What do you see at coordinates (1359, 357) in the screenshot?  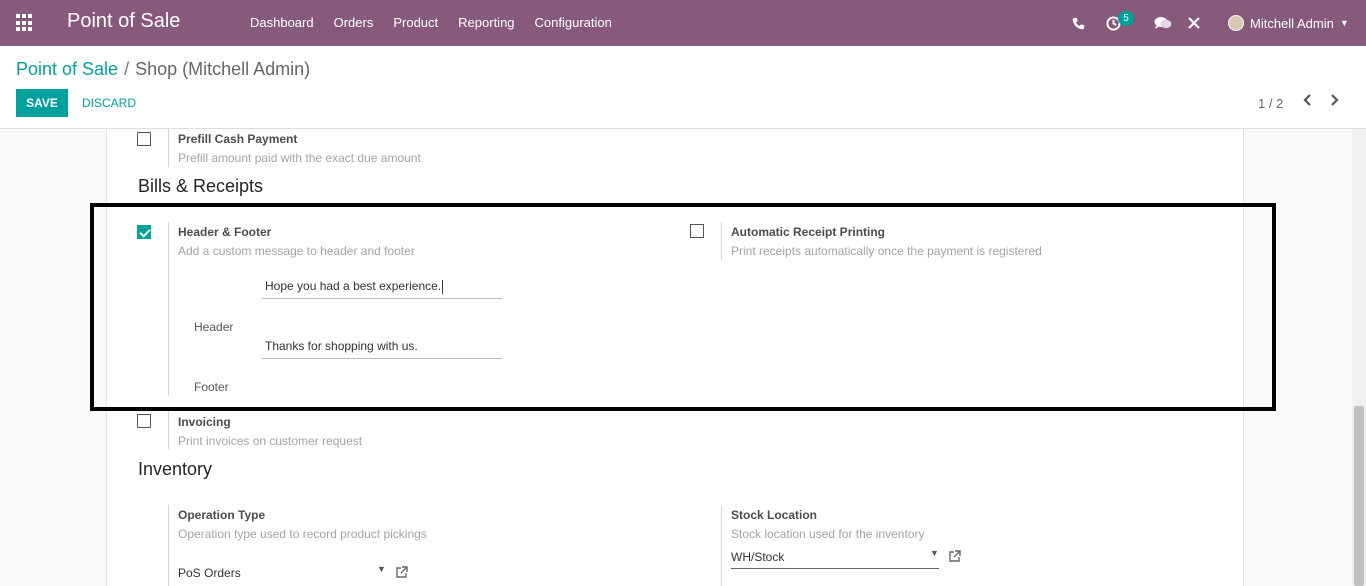 I see `scrollbar` at bounding box center [1359, 357].